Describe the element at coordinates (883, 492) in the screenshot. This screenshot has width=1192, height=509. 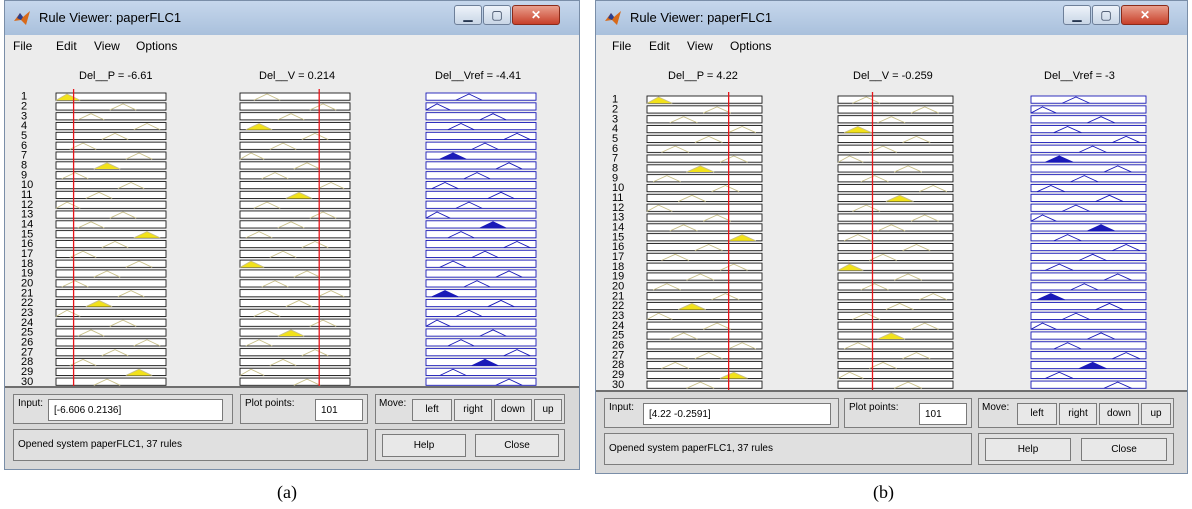
I see `caption-b: (b)` at that location.